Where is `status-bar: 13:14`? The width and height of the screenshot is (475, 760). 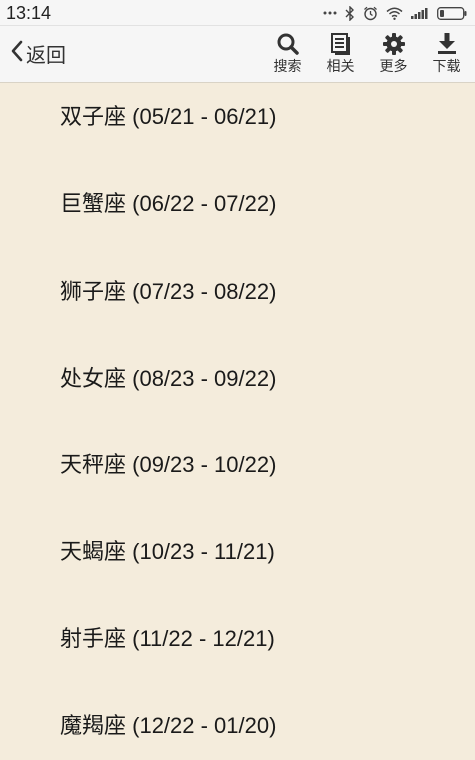 status-bar: 13:14 is located at coordinates (237, 13).